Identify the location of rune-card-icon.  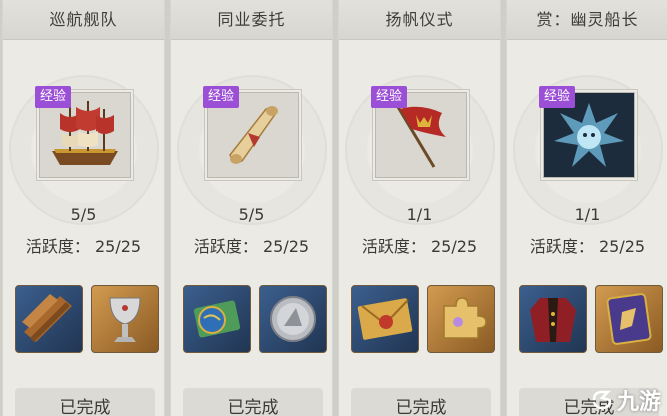
(629, 319).